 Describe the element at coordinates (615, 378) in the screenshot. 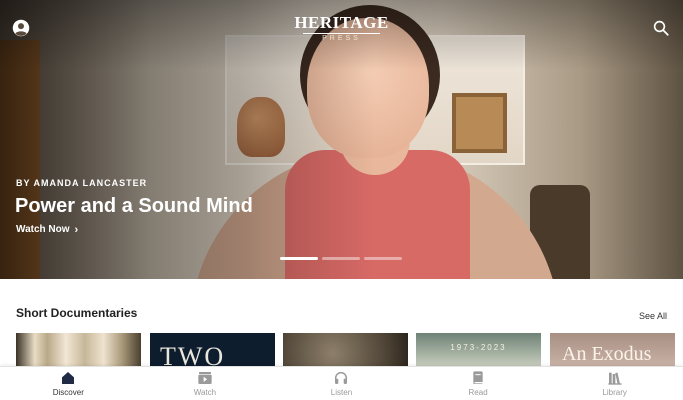

I see `library-icon` at that location.